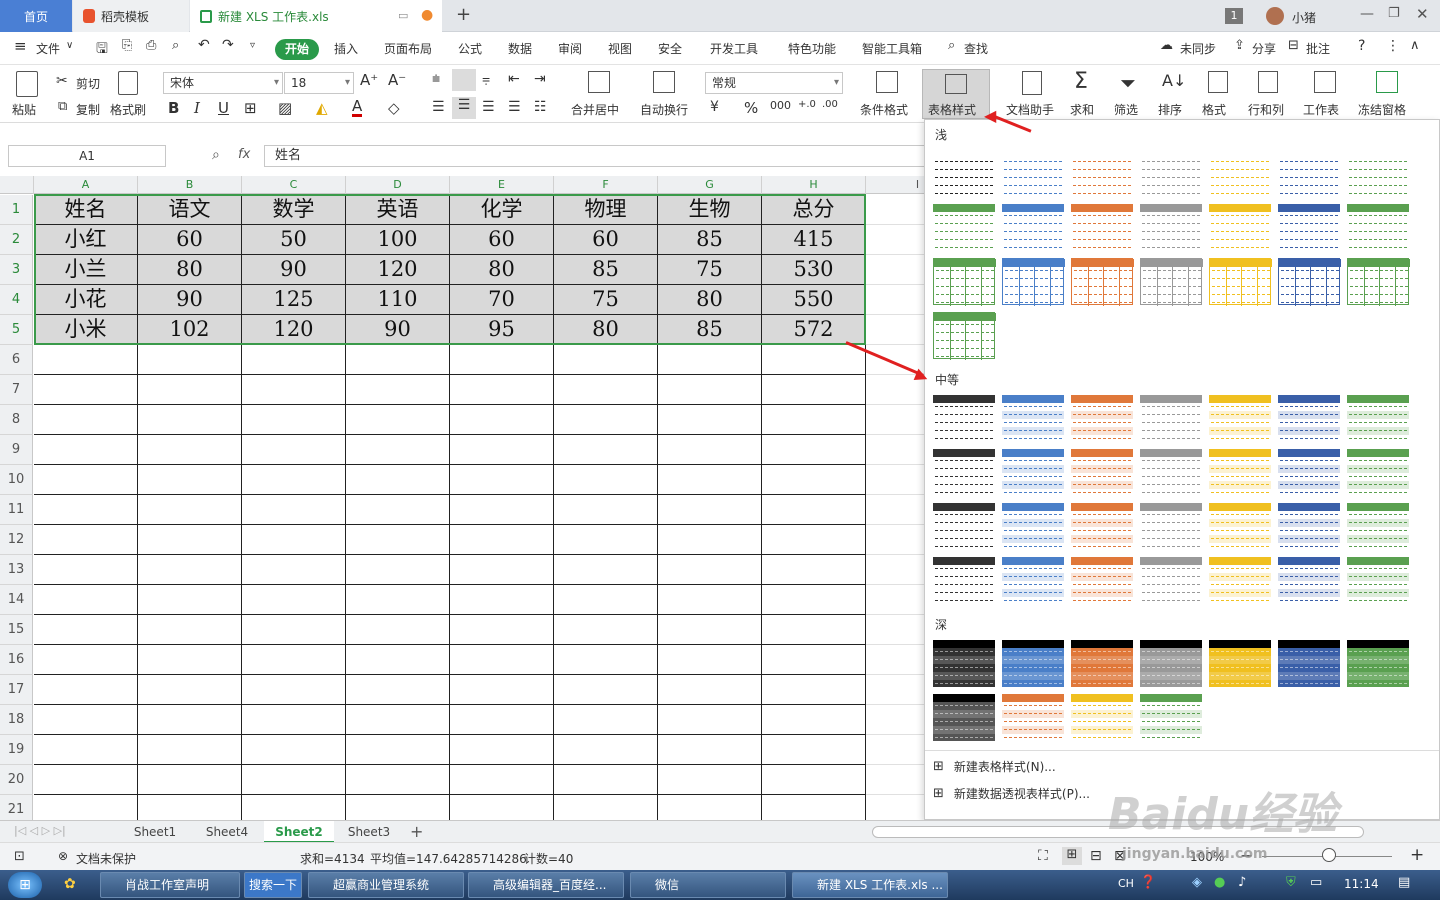  I want to click on shield-icon: ⛨, so click(1291, 882).